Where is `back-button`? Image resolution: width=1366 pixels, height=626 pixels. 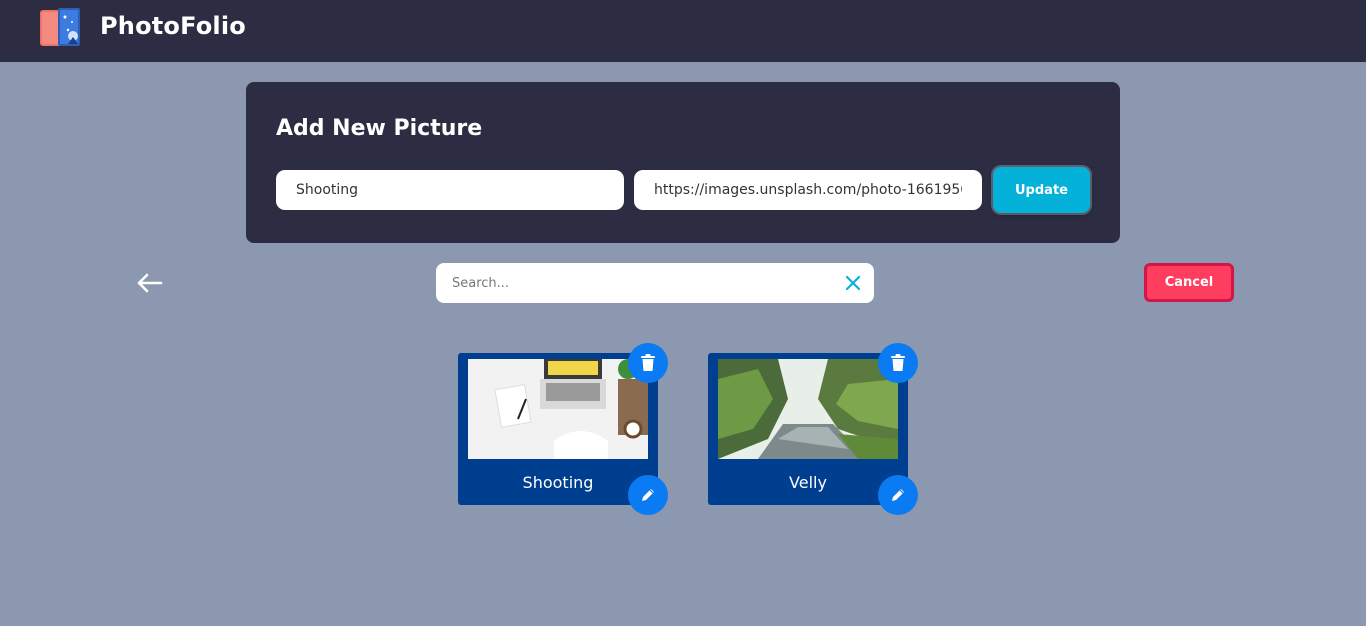 back-button is located at coordinates (149, 283).